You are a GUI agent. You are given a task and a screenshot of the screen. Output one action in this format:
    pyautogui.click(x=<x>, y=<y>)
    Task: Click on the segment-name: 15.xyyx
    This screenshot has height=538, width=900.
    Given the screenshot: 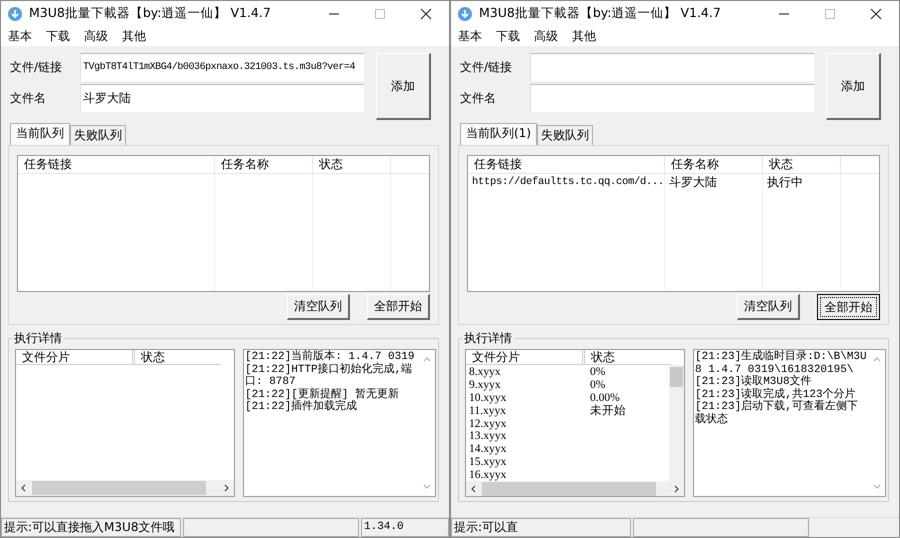 What is the action you would take?
    pyautogui.click(x=488, y=462)
    